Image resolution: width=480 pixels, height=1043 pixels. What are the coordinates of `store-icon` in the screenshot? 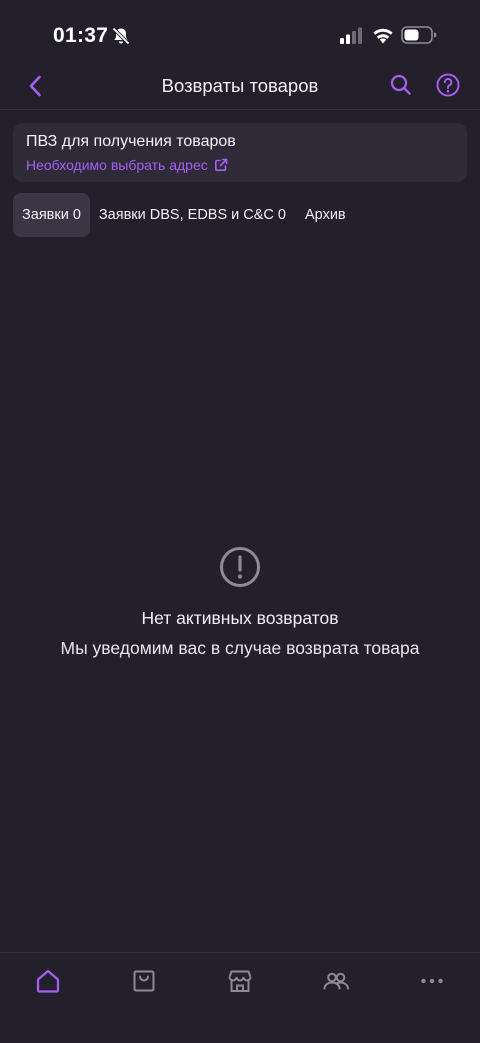 It's located at (240, 981).